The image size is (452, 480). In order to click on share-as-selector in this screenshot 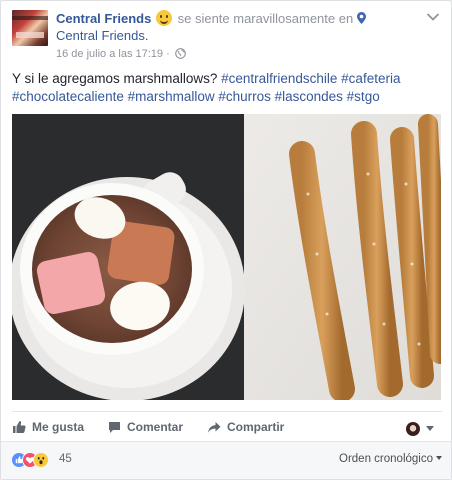, I will do `click(420, 428)`.